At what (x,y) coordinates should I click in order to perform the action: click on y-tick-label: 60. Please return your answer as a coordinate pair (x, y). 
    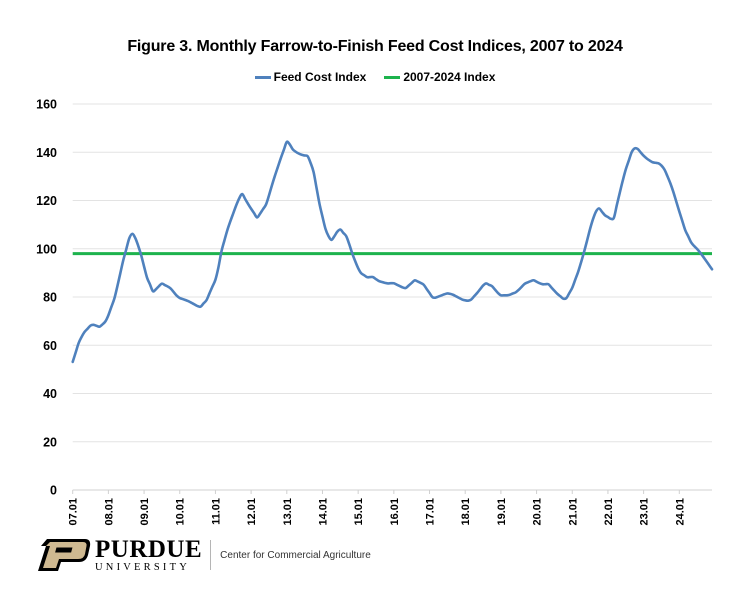
    Looking at the image, I should click on (50, 346).